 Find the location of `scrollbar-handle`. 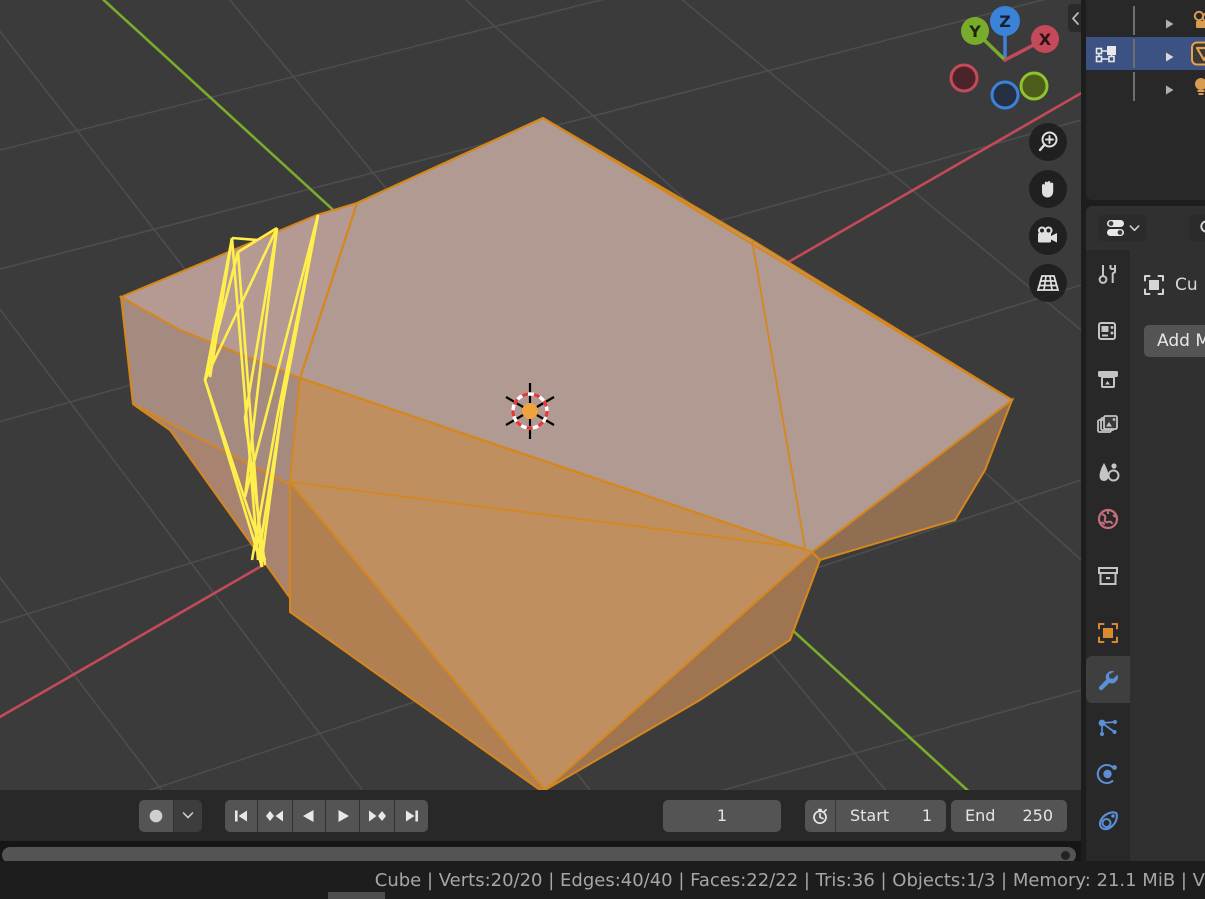

scrollbar-handle is located at coordinates (1065, 855).